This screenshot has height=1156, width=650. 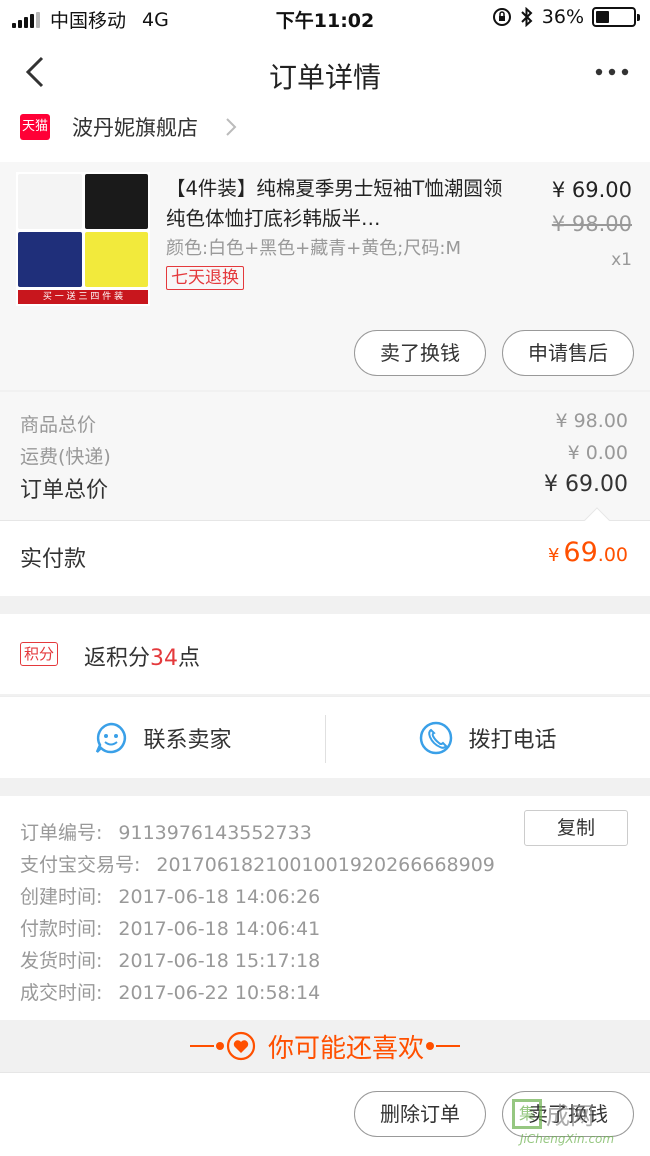 I want to click on bottom-action-bar: 删除订单 卖了换钱 集 成网 JiChengXin.com, so click(x=325, y=1114).